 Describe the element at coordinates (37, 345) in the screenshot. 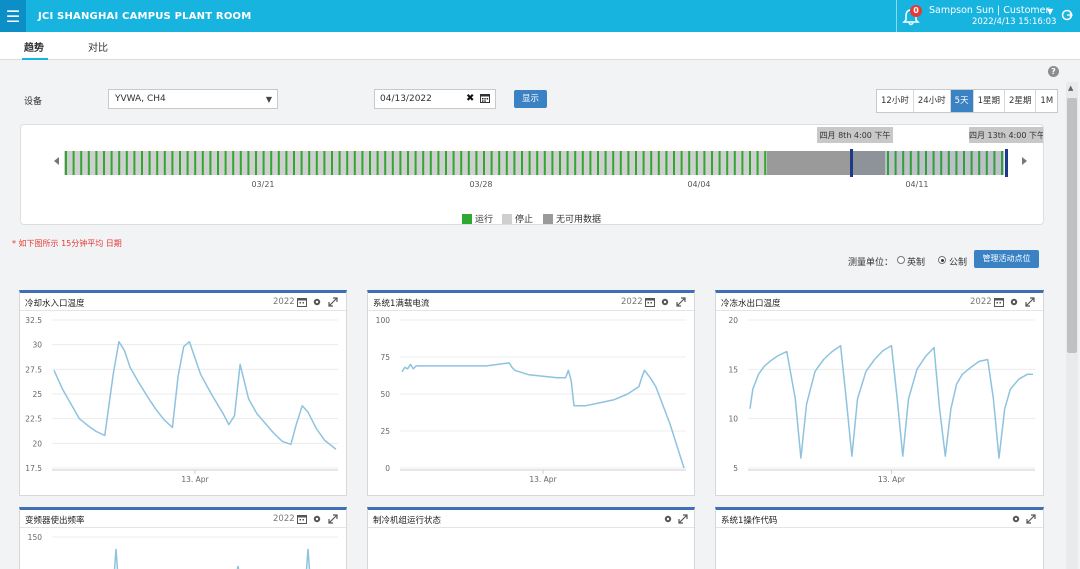

I see `y-tick-label: 30` at that location.